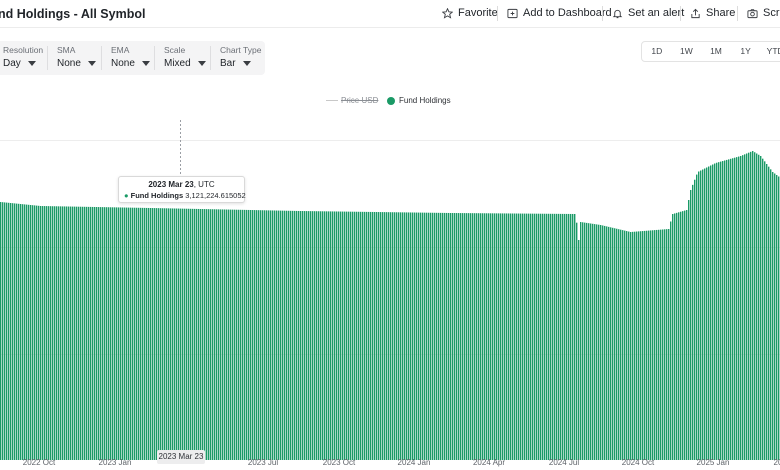  I want to click on range-1d-button: 1D, so click(657, 51).